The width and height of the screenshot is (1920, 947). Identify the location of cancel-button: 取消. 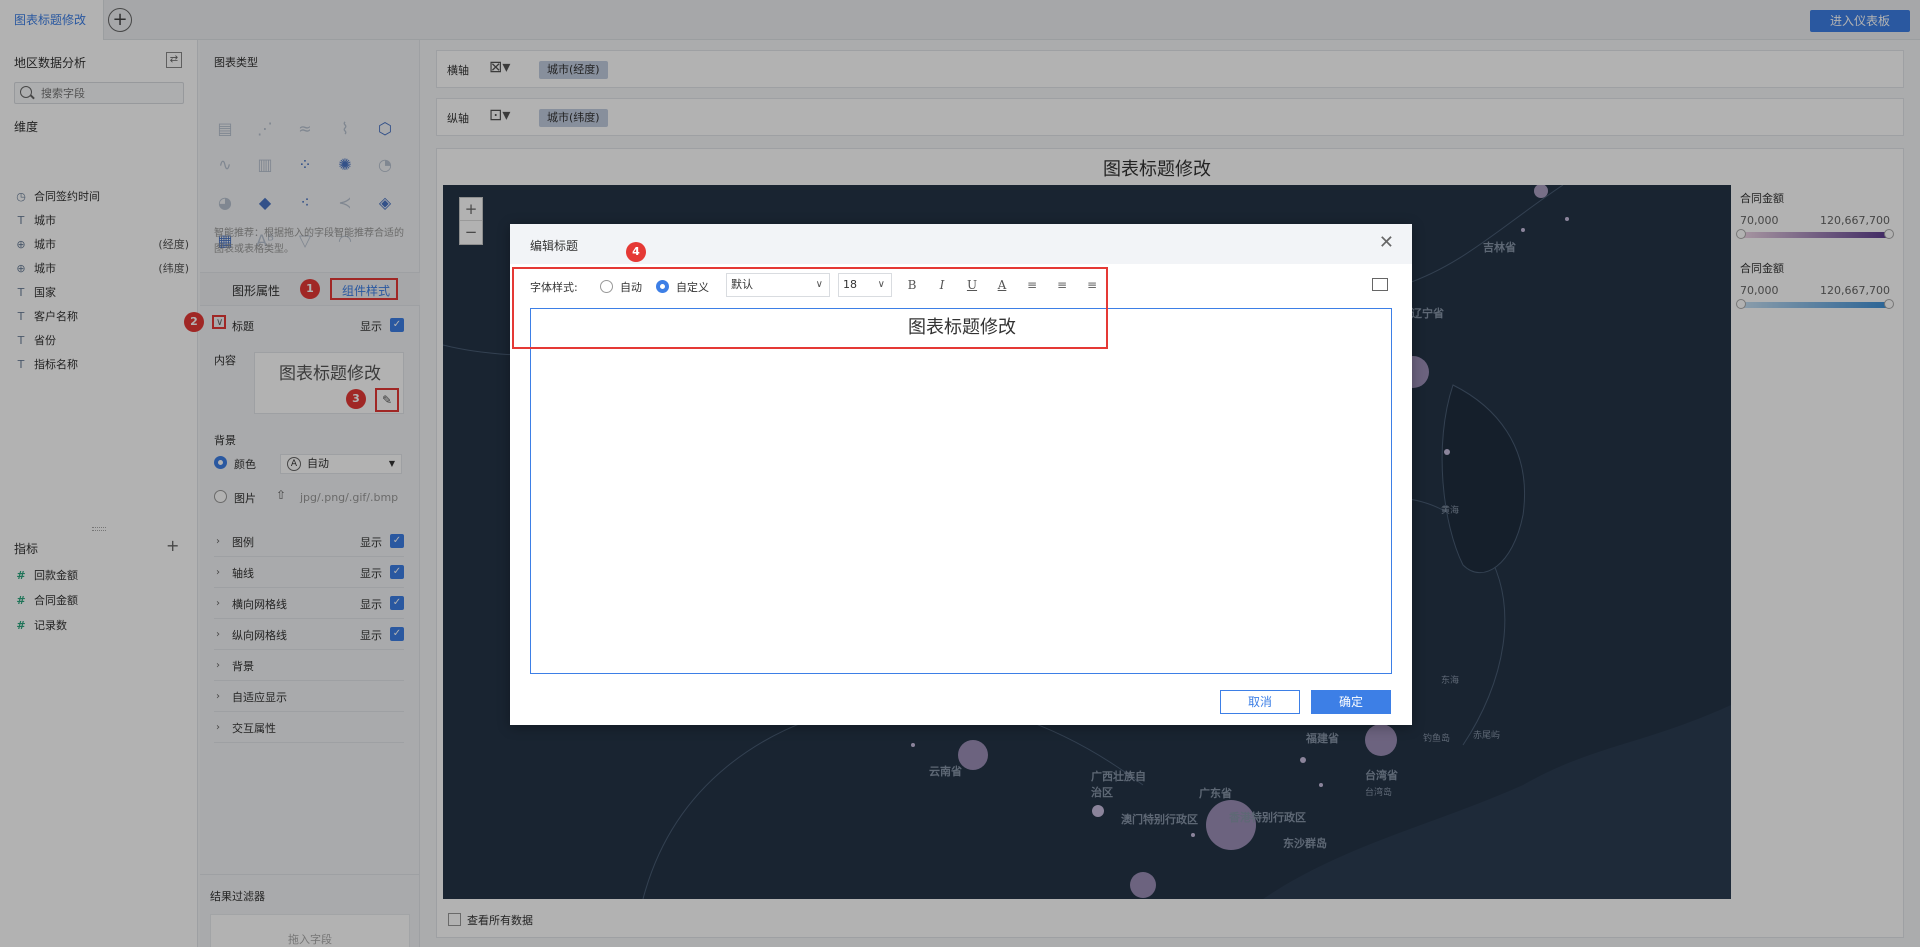
(1260, 702).